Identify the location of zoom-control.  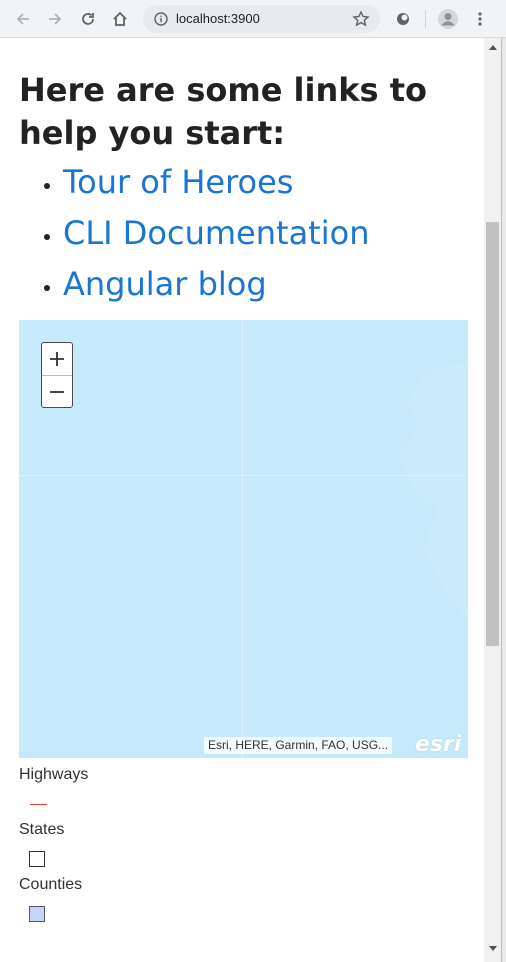
(57, 375).